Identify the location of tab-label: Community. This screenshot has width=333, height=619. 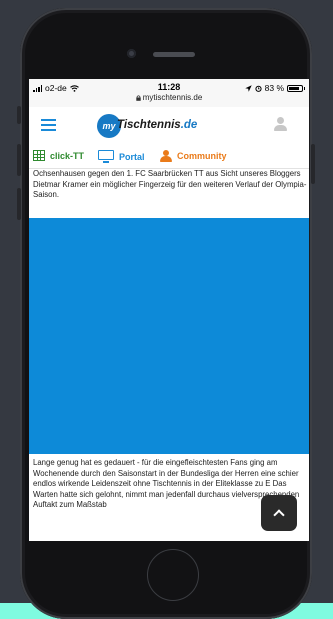
(202, 156).